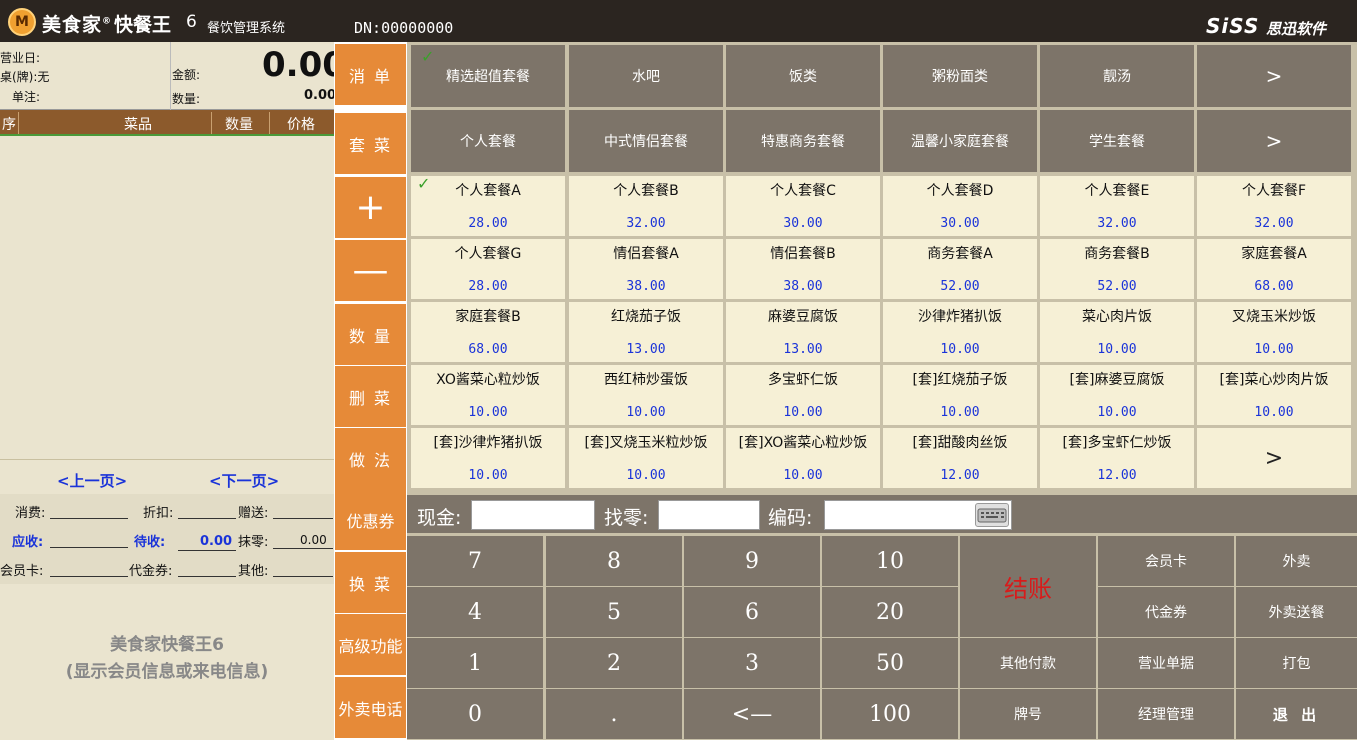 Image resolution: width=1357 pixels, height=740 pixels. Describe the element at coordinates (646, 395) in the screenshot. I see `dish-tile: 西红柿炒蛋饭 10.00` at that location.